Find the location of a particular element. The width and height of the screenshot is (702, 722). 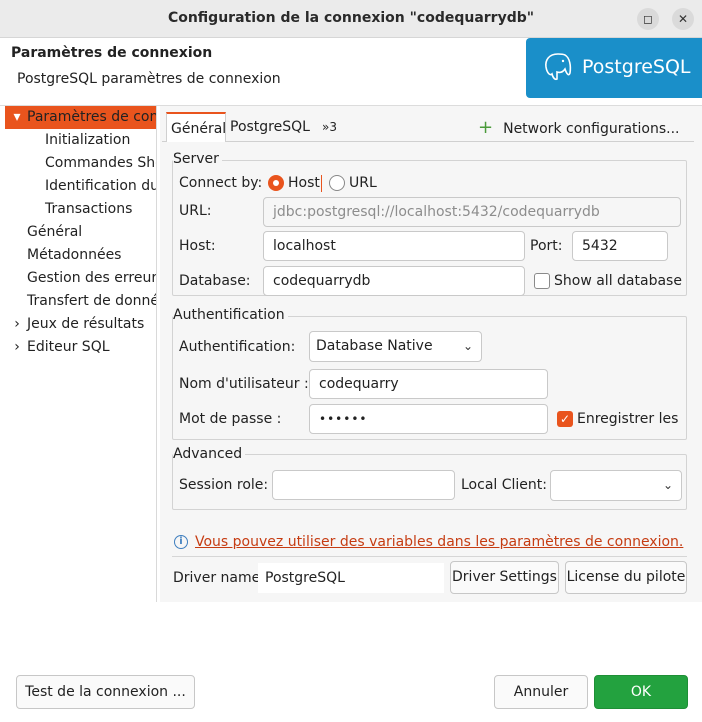

nav-item-general: Général is located at coordinates (80, 232).